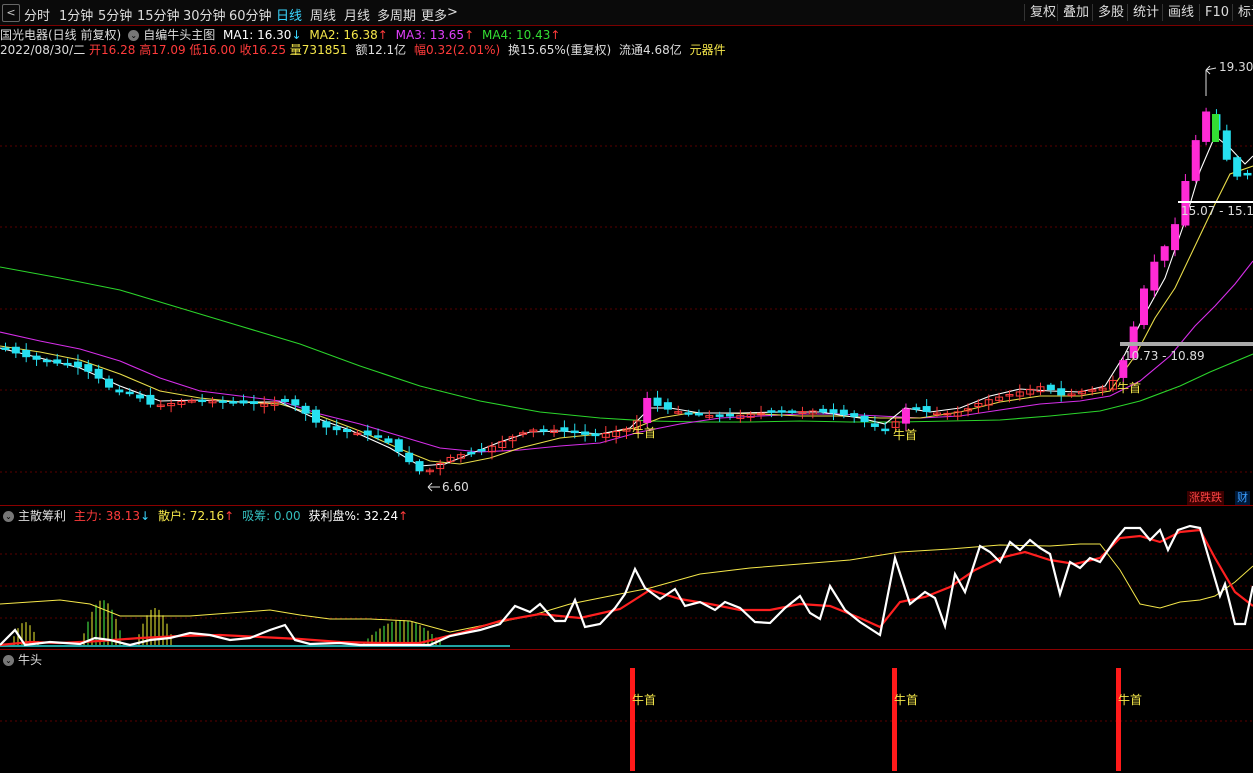 This screenshot has height=773, width=1253. Describe the element at coordinates (8, 516) in the screenshot. I see `indicator1-settings-icon: ⌄` at that location.